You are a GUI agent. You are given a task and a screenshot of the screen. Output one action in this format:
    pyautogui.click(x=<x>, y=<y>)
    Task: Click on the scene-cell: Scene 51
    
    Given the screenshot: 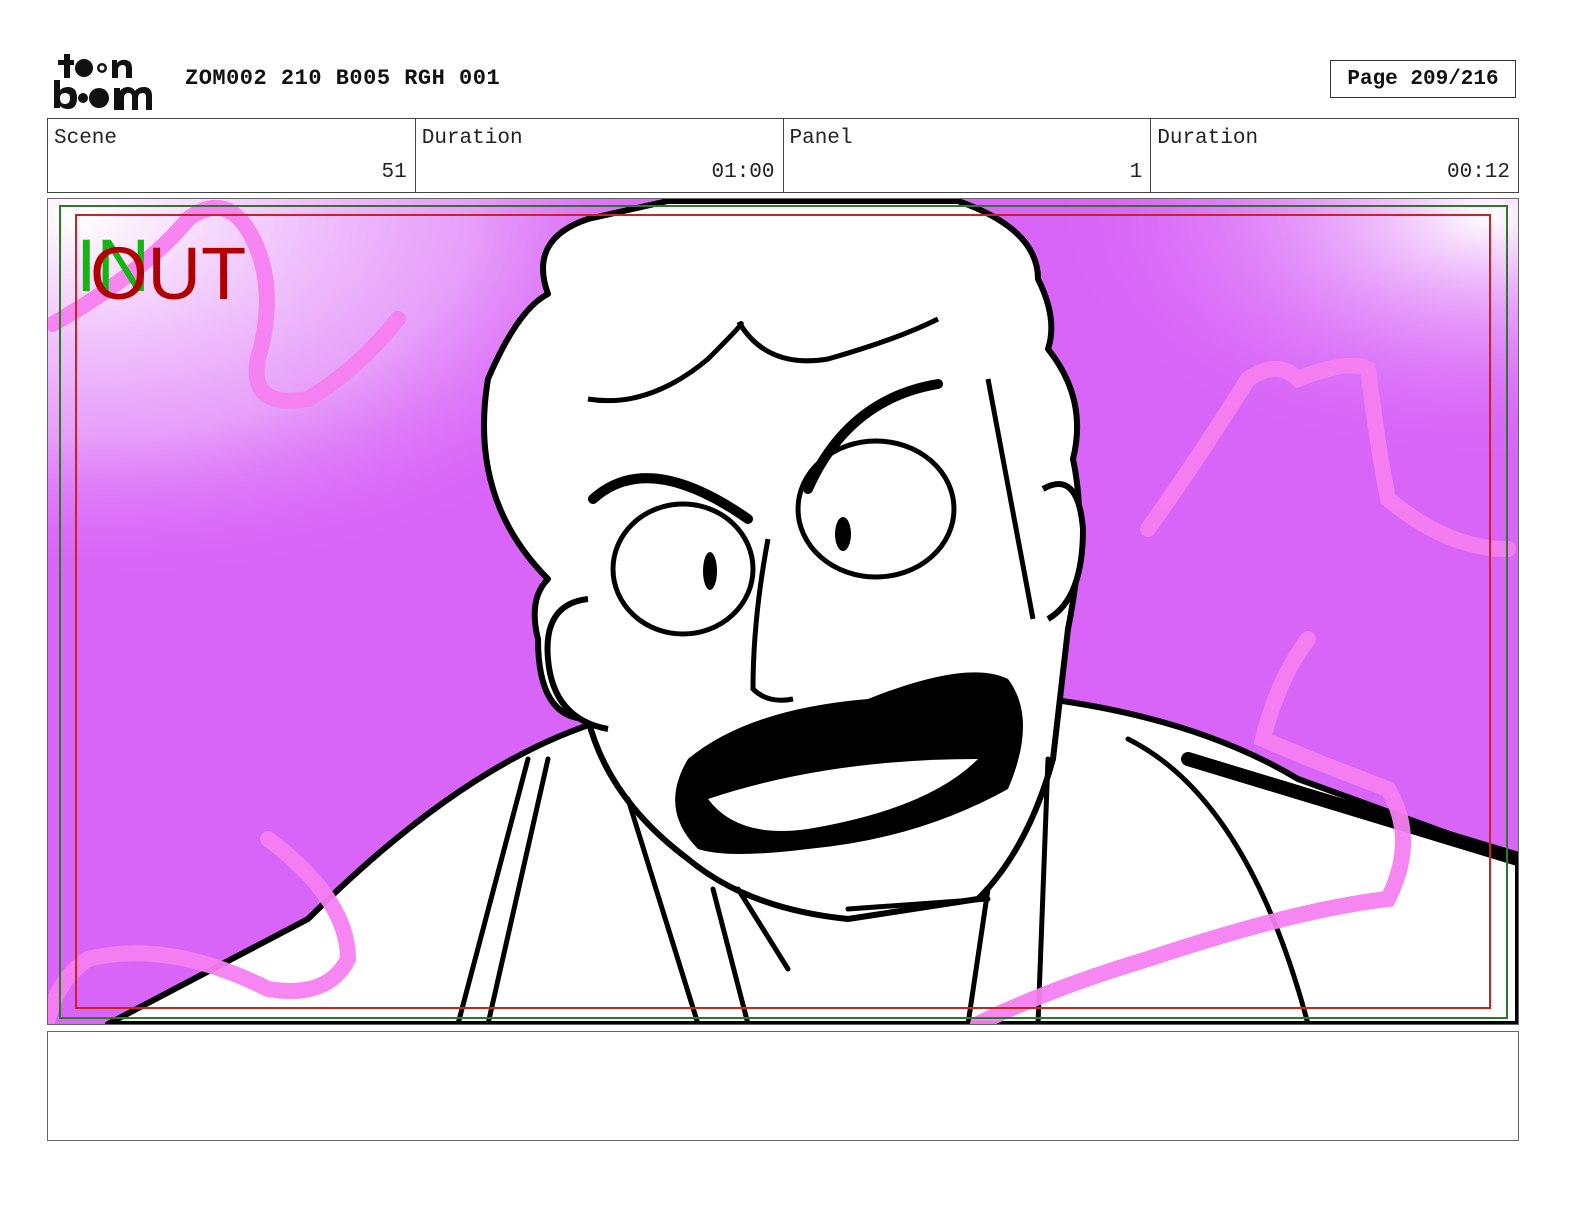 What is the action you would take?
    pyautogui.click(x=232, y=155)
    